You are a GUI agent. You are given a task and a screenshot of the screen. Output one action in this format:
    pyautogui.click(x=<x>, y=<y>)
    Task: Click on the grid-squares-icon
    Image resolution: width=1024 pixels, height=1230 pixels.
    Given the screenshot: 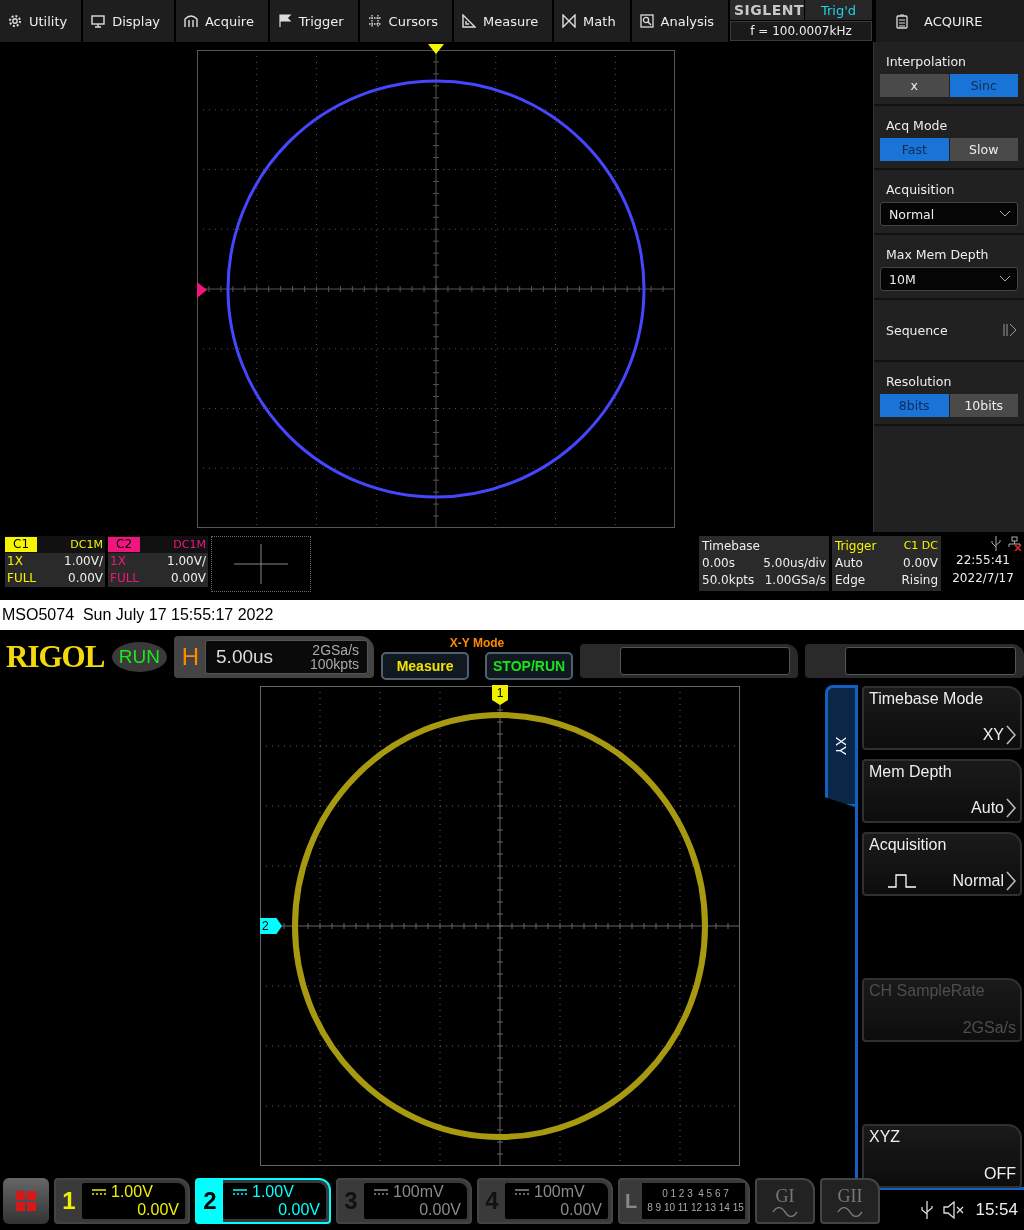 What is the action you would take?
    pyautogui.click(x=26, y=1201)
    